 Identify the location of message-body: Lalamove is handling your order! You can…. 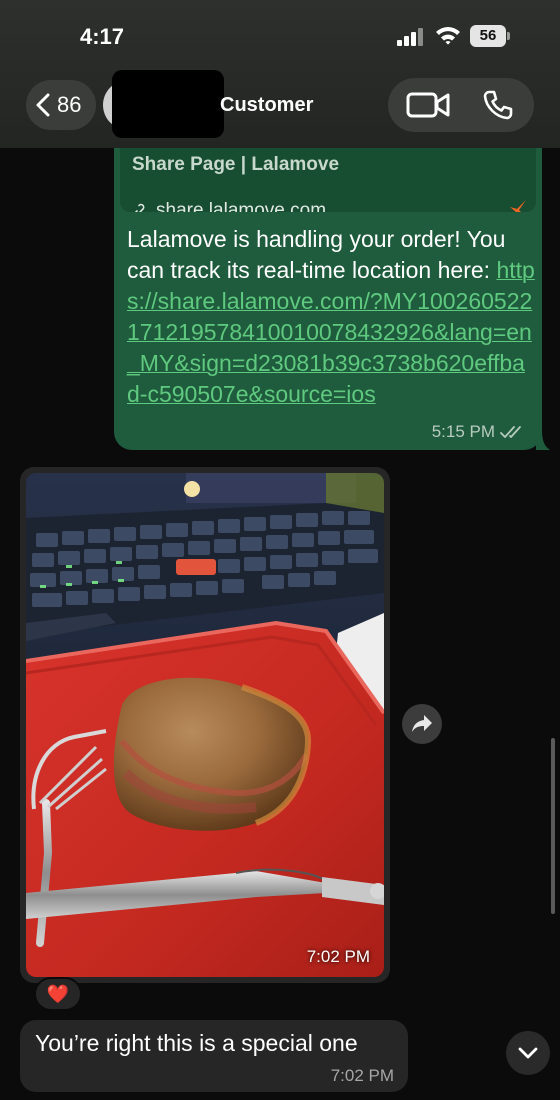
(316, 254).